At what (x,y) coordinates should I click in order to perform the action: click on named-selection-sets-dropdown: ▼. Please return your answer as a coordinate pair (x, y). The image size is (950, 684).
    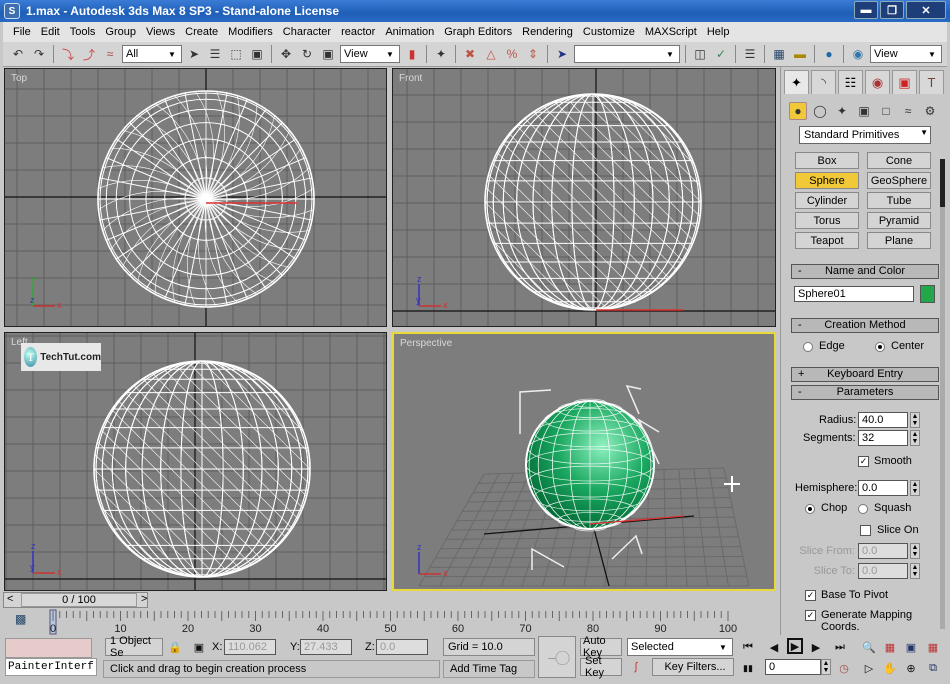
    Looking at the image, I should click on (627, 54).